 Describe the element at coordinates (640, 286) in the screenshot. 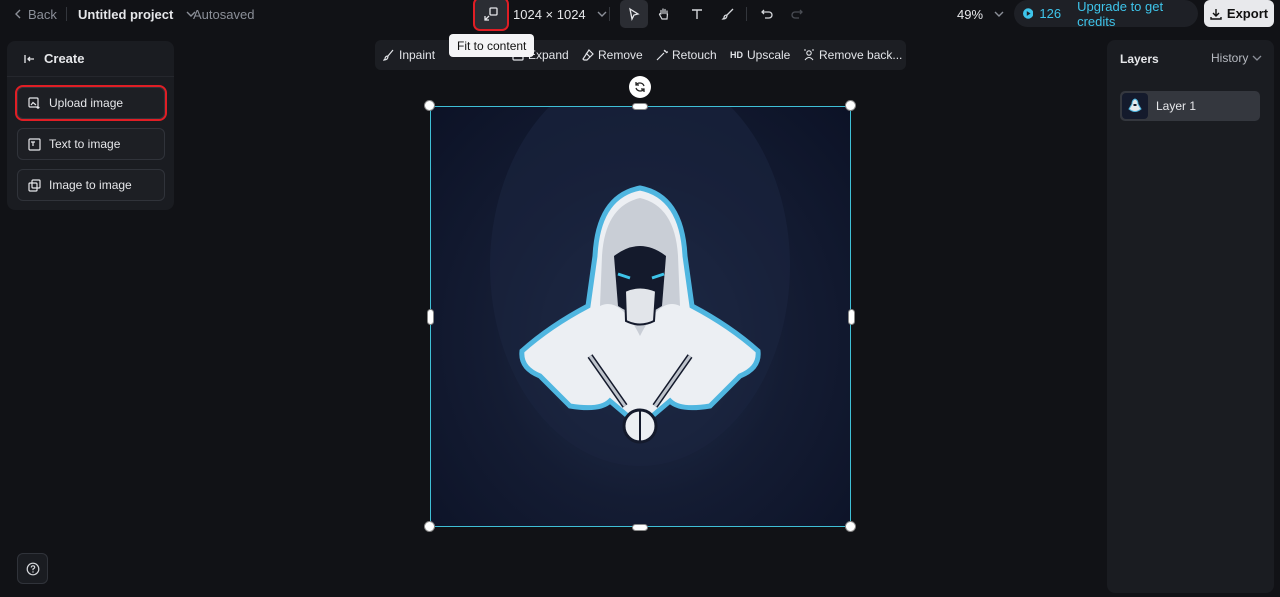

I see `hooded-figure-logo` at that location.